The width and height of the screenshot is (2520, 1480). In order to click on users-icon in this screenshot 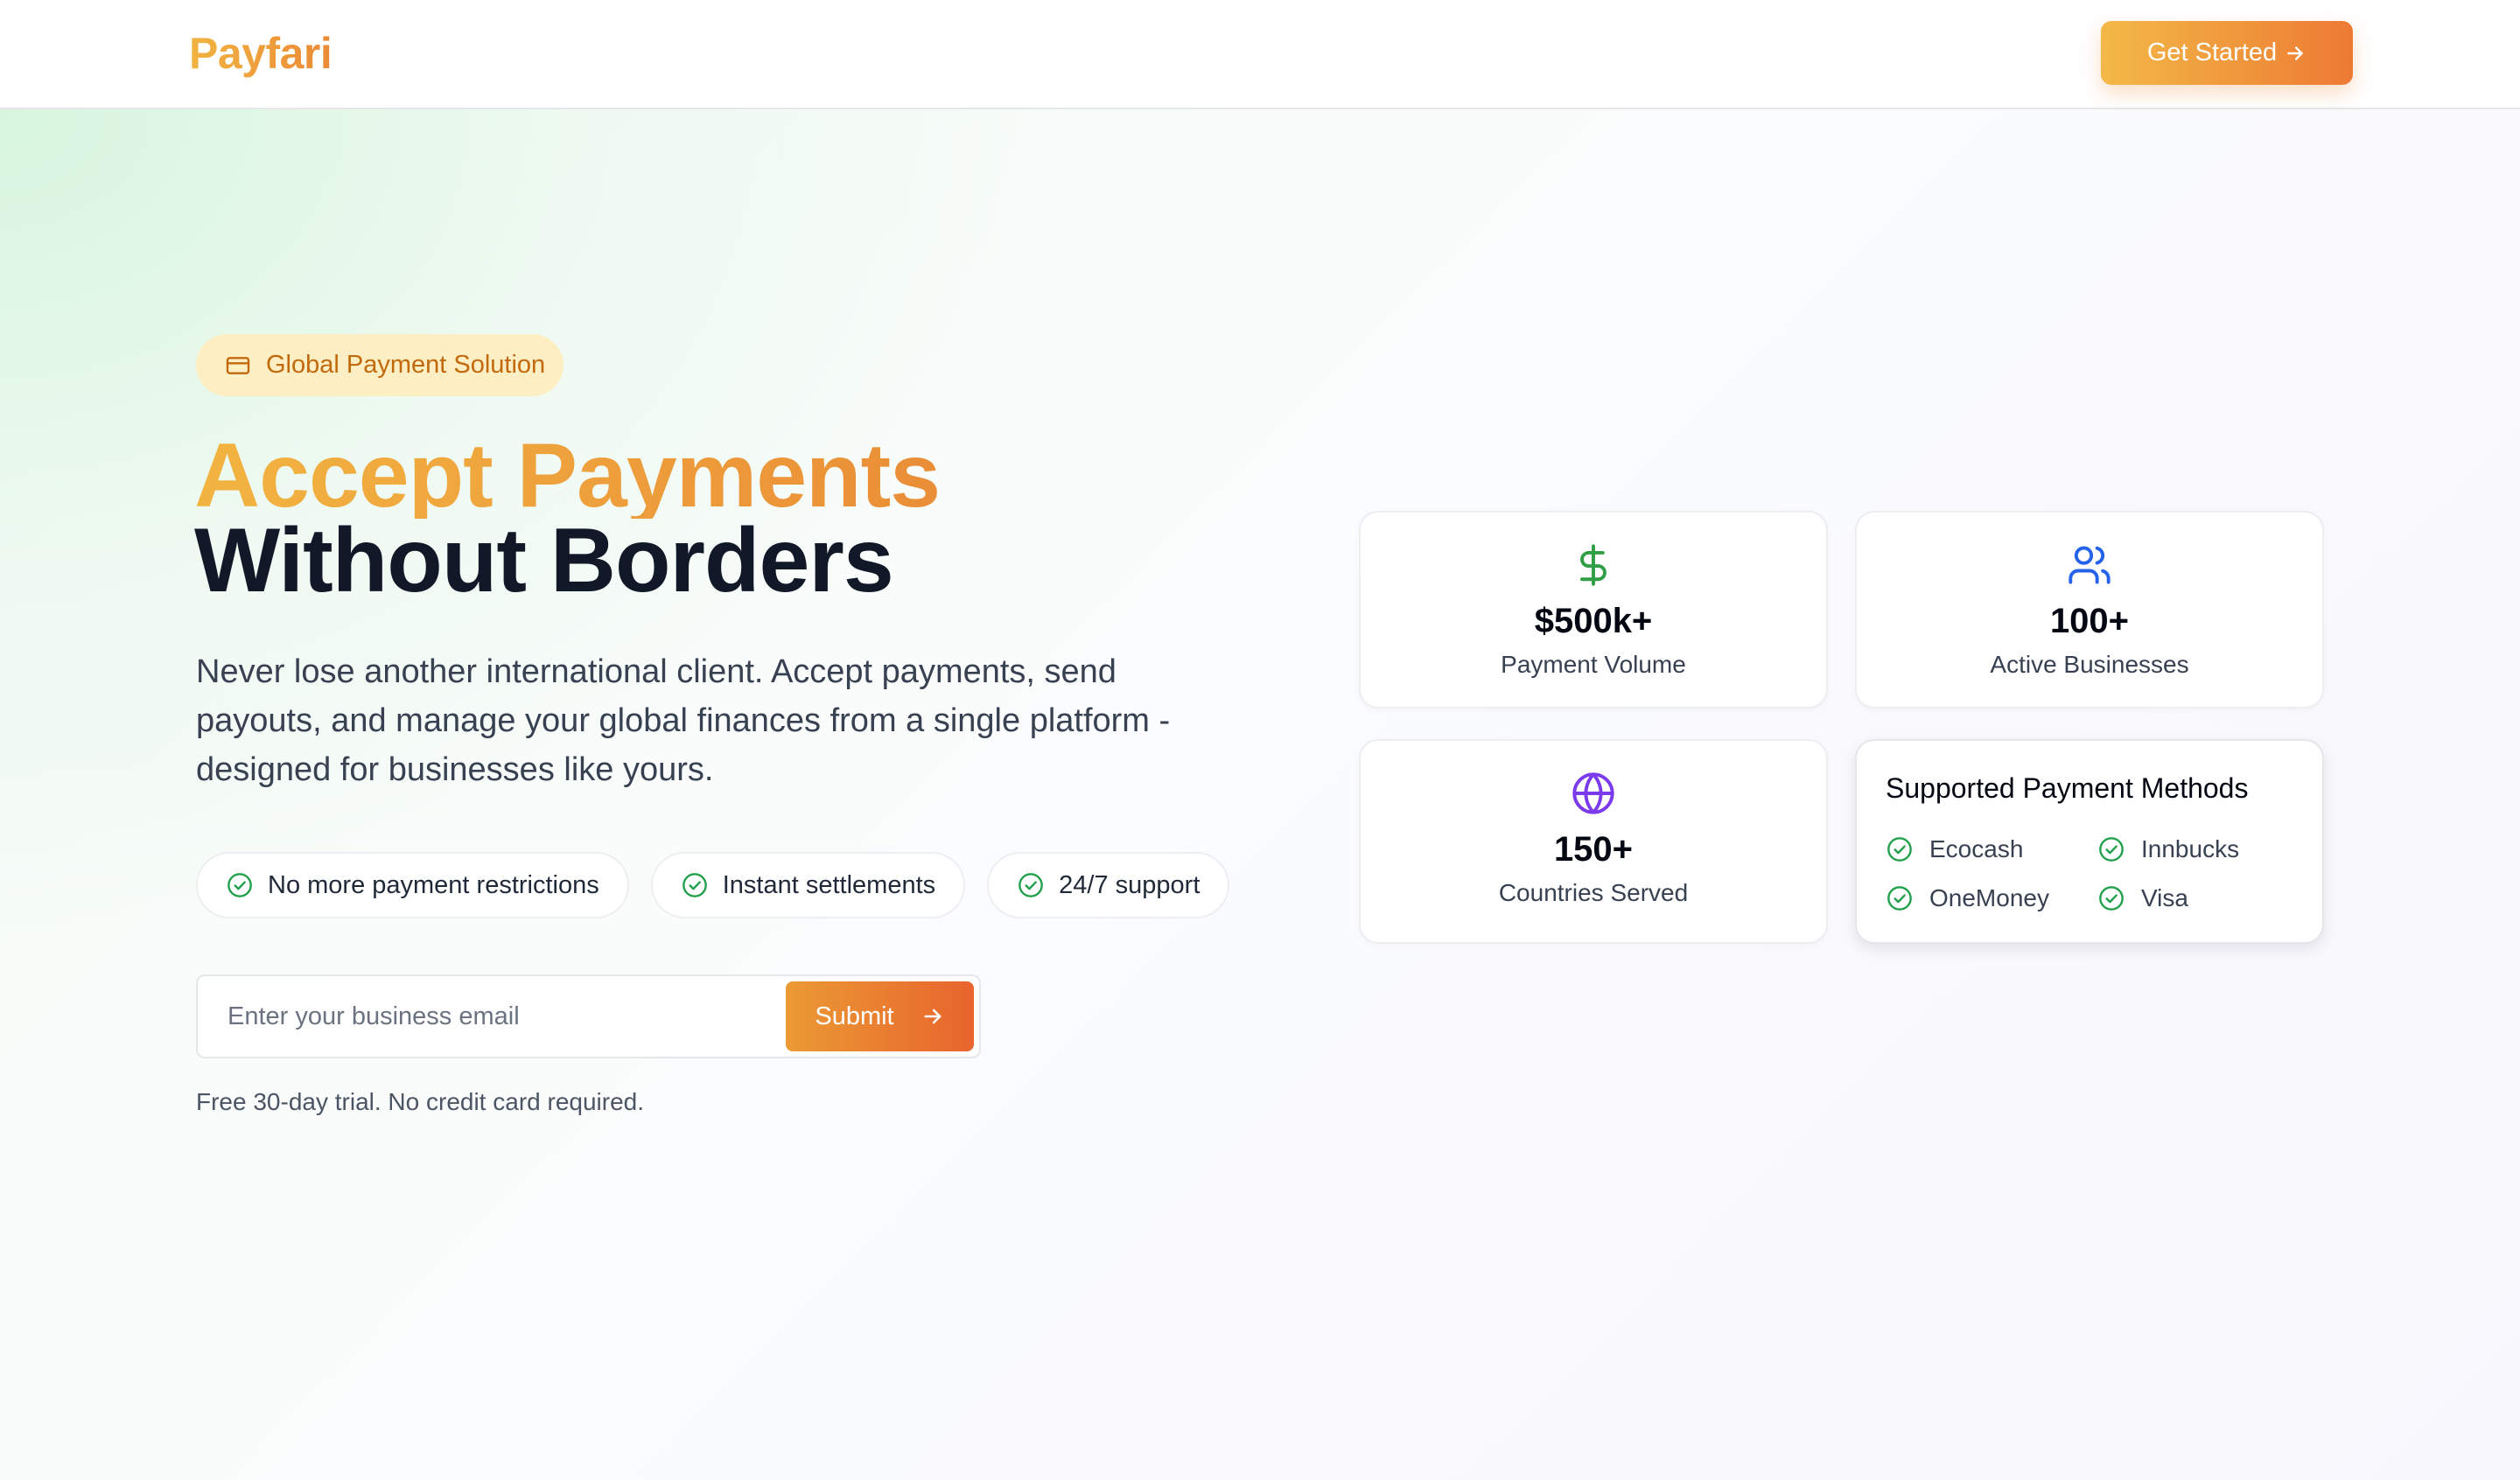, I will do `click(2089, 565)`.